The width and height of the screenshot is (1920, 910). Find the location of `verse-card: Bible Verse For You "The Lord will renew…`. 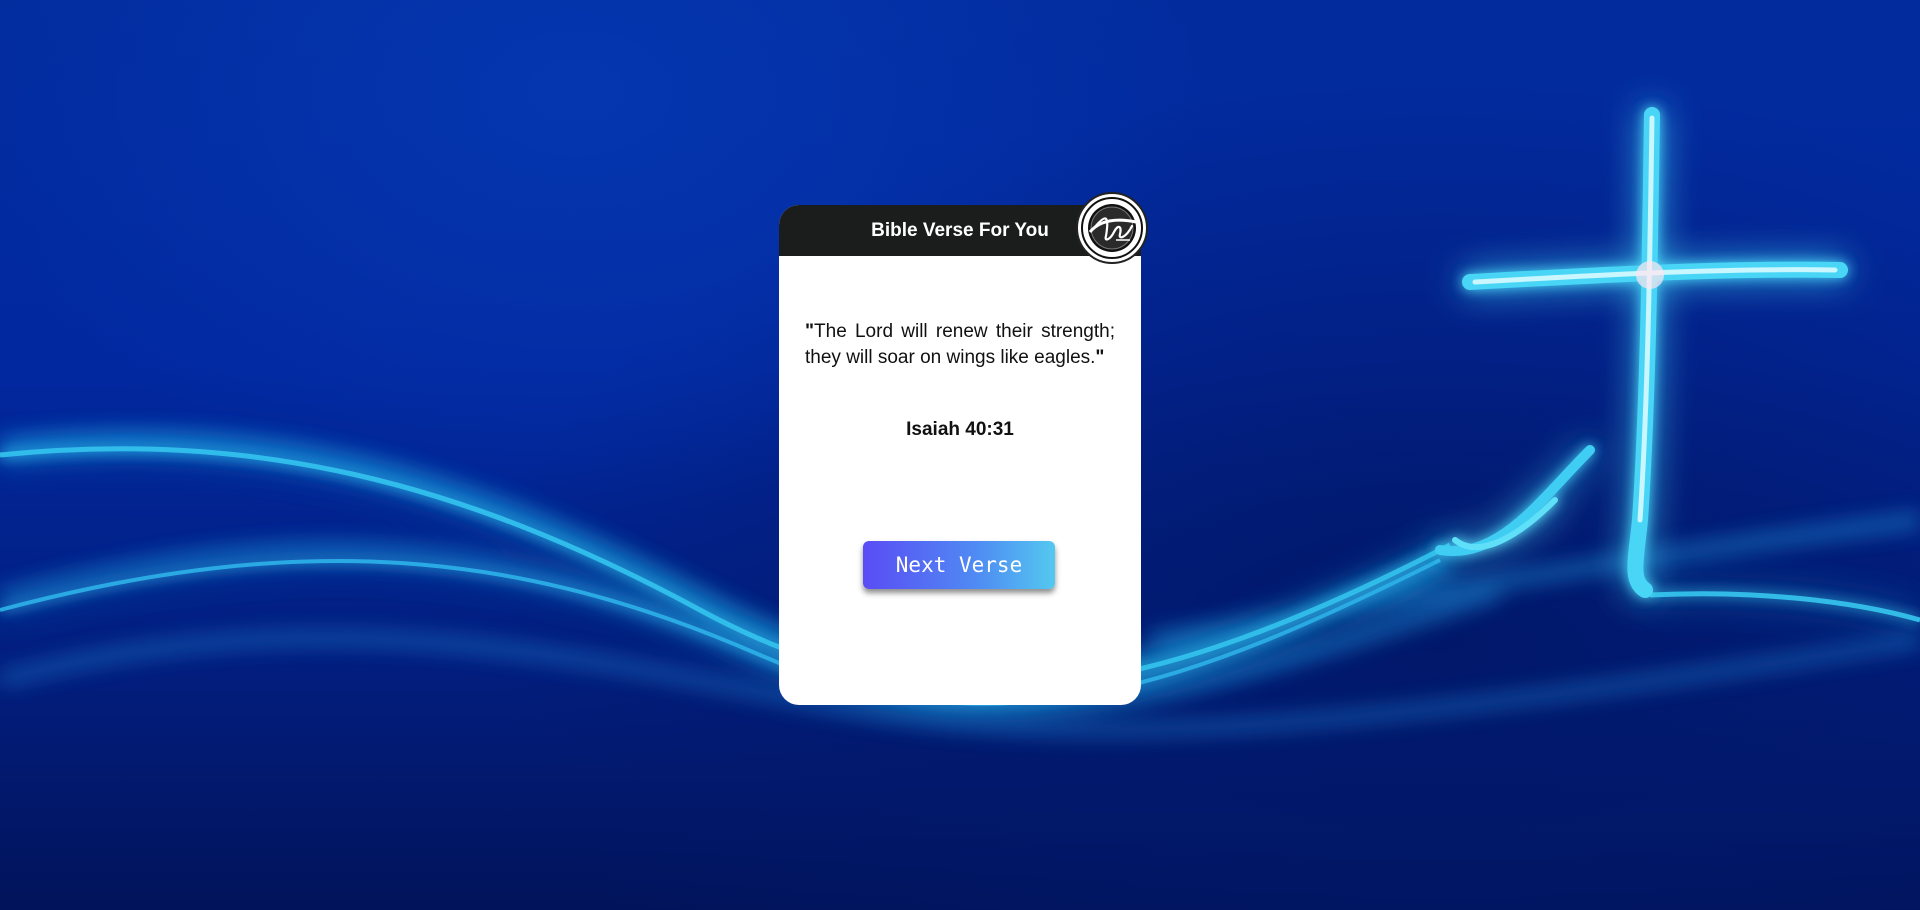

verse-card: Bible Verse For You "The Lord will renew… is located at coordinates (963, 448).